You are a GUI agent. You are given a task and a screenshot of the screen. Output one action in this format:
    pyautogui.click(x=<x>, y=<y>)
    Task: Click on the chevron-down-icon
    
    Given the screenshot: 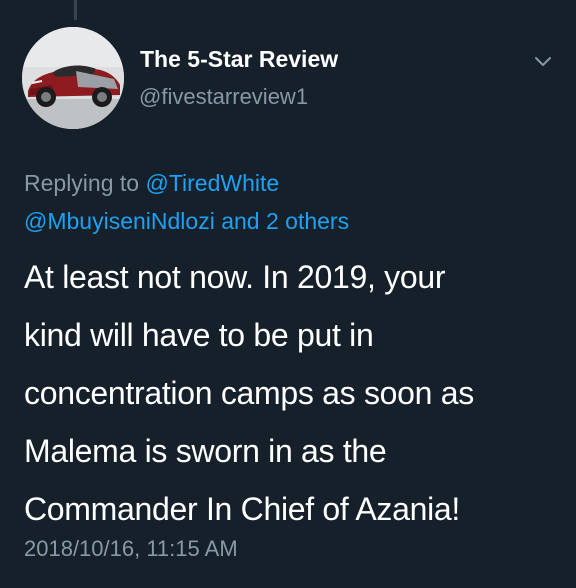 What is the action you would take?
    pyautogui.click(x=543, y=62)
    